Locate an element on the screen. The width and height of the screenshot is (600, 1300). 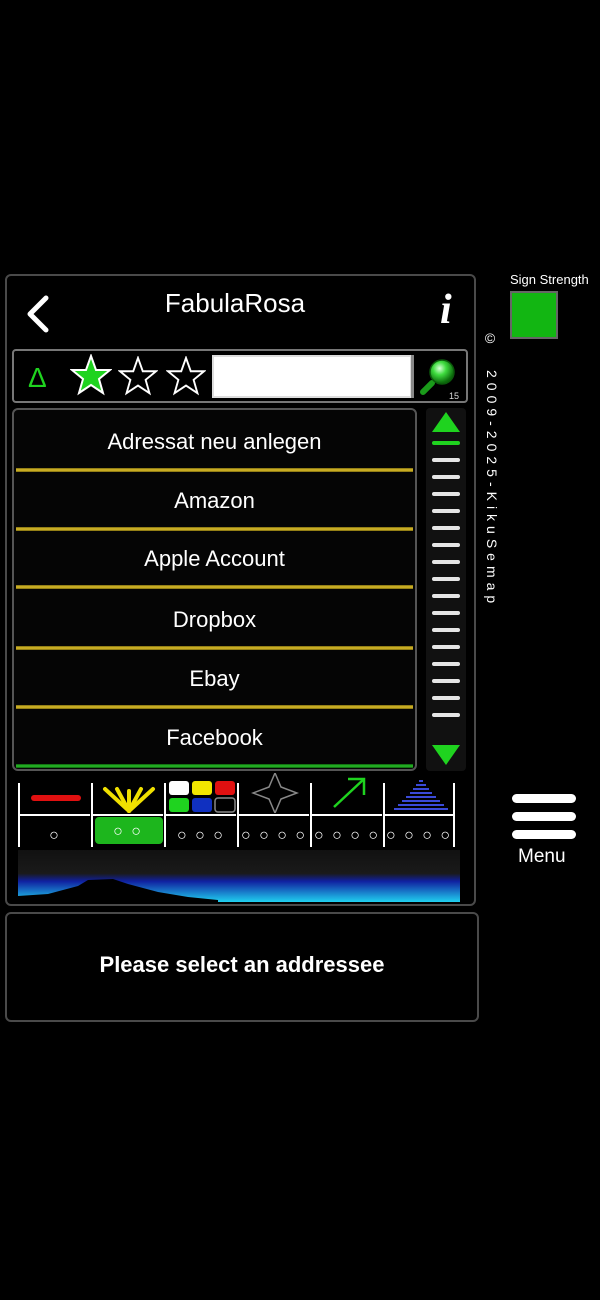
sign-strength-label: Sign Strength is located at coordinates (549, 279).